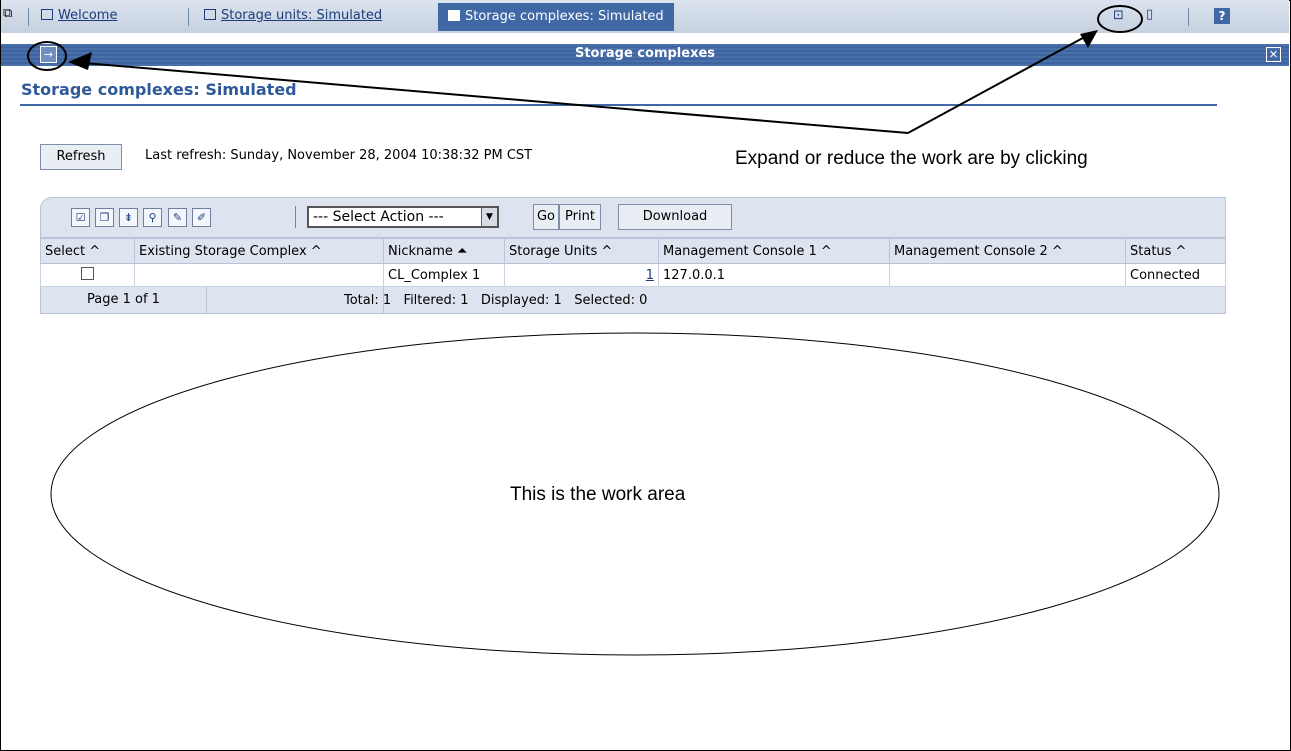 The height and width of the screenshot is (751, 1291). Describe the element at coordinates (1120, 19) in the screenshot. I see `annotation-circle-icon` at that location.